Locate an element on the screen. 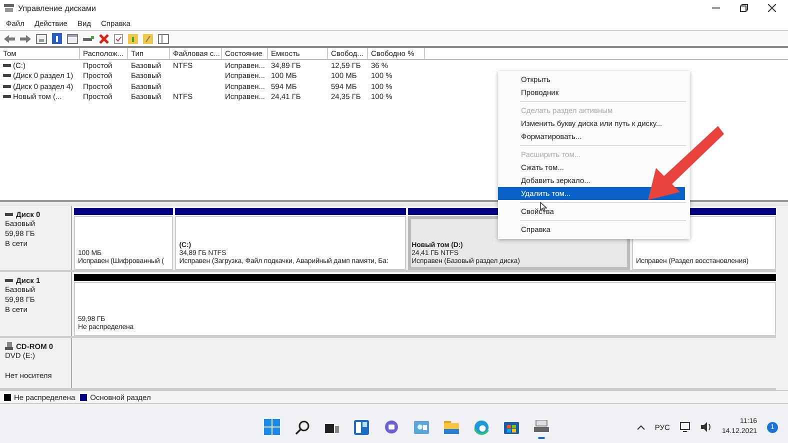  check-document-icon is located at coordinates (118, 39).